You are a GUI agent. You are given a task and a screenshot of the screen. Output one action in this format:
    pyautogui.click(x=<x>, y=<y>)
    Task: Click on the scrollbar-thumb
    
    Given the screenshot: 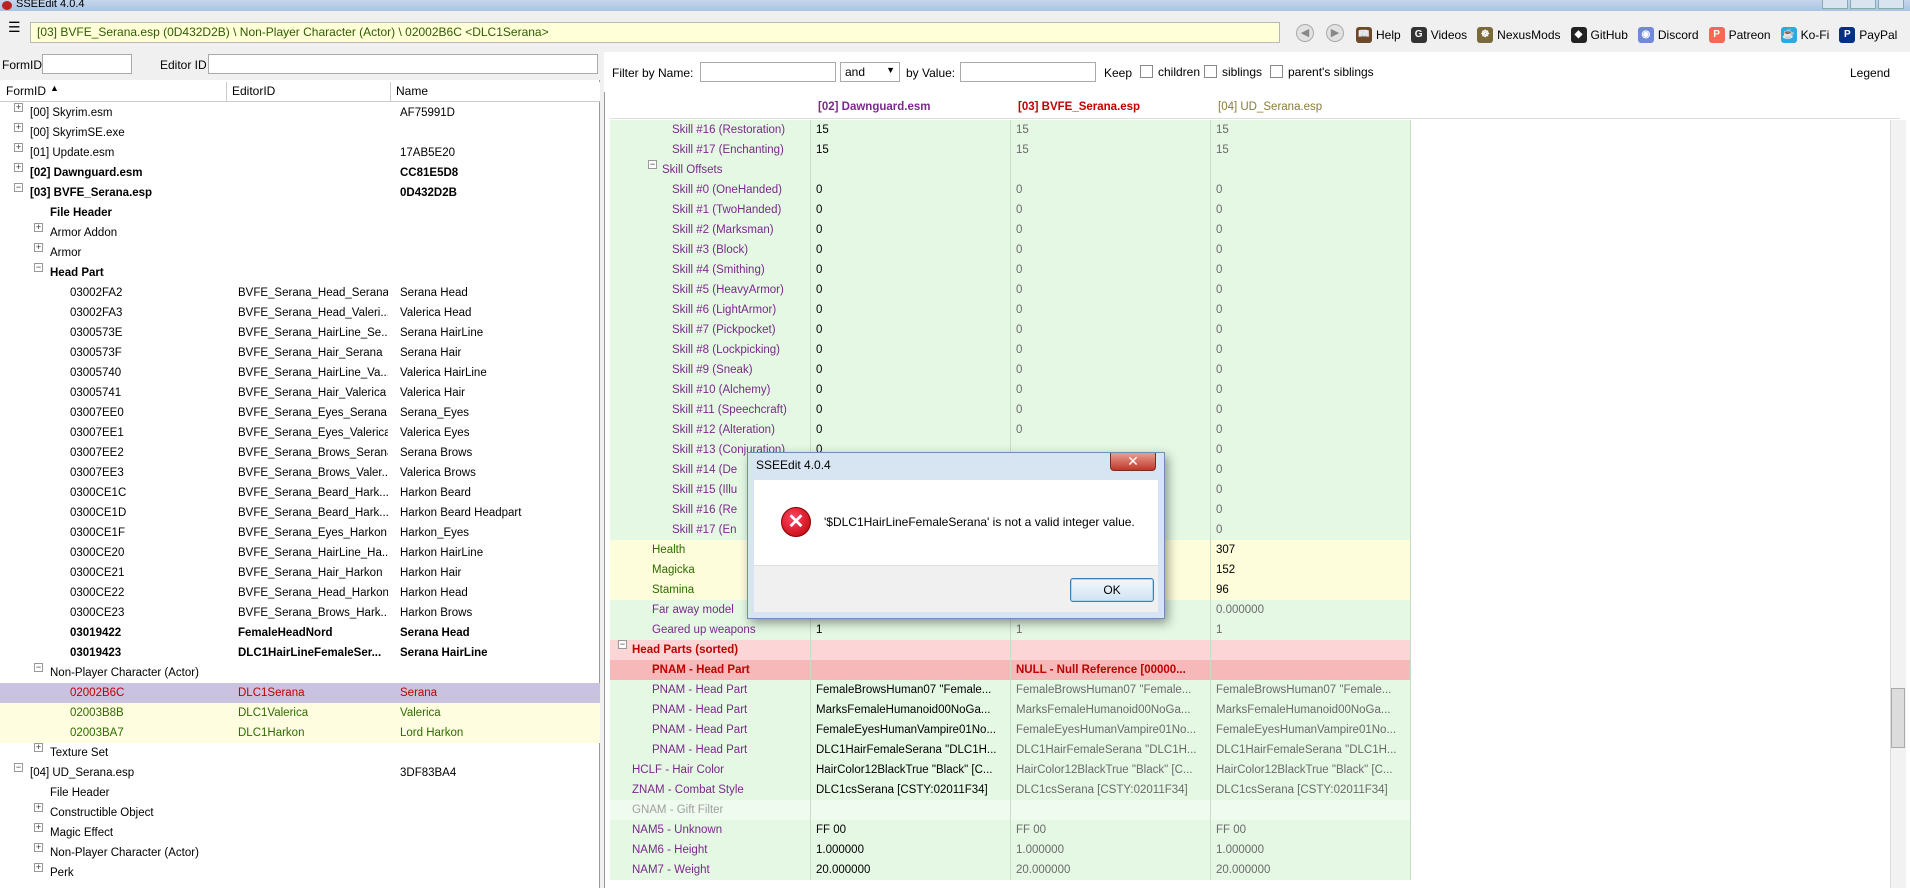 What is the action you would take?
    pyautogui.click(x=1898, y=718)
    